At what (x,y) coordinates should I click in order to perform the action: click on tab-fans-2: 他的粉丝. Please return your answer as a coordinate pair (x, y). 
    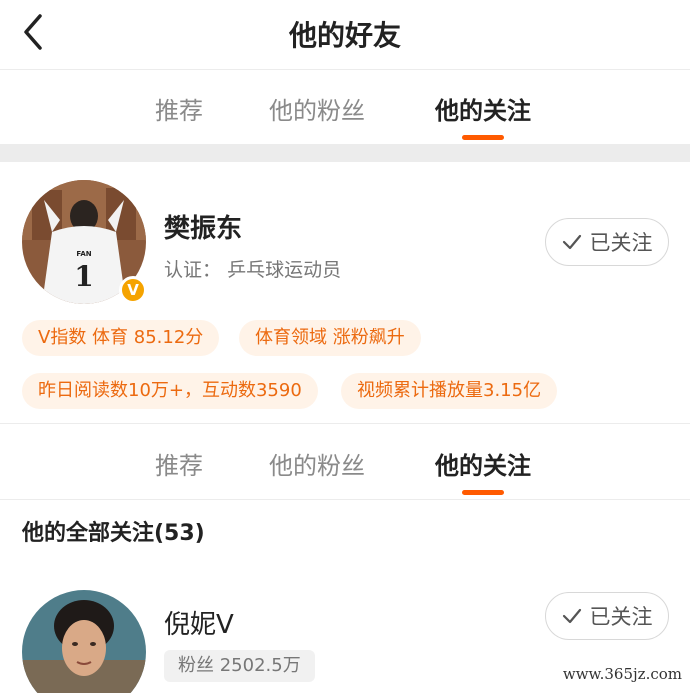
    Looking at the image, I should click on (317, 463).